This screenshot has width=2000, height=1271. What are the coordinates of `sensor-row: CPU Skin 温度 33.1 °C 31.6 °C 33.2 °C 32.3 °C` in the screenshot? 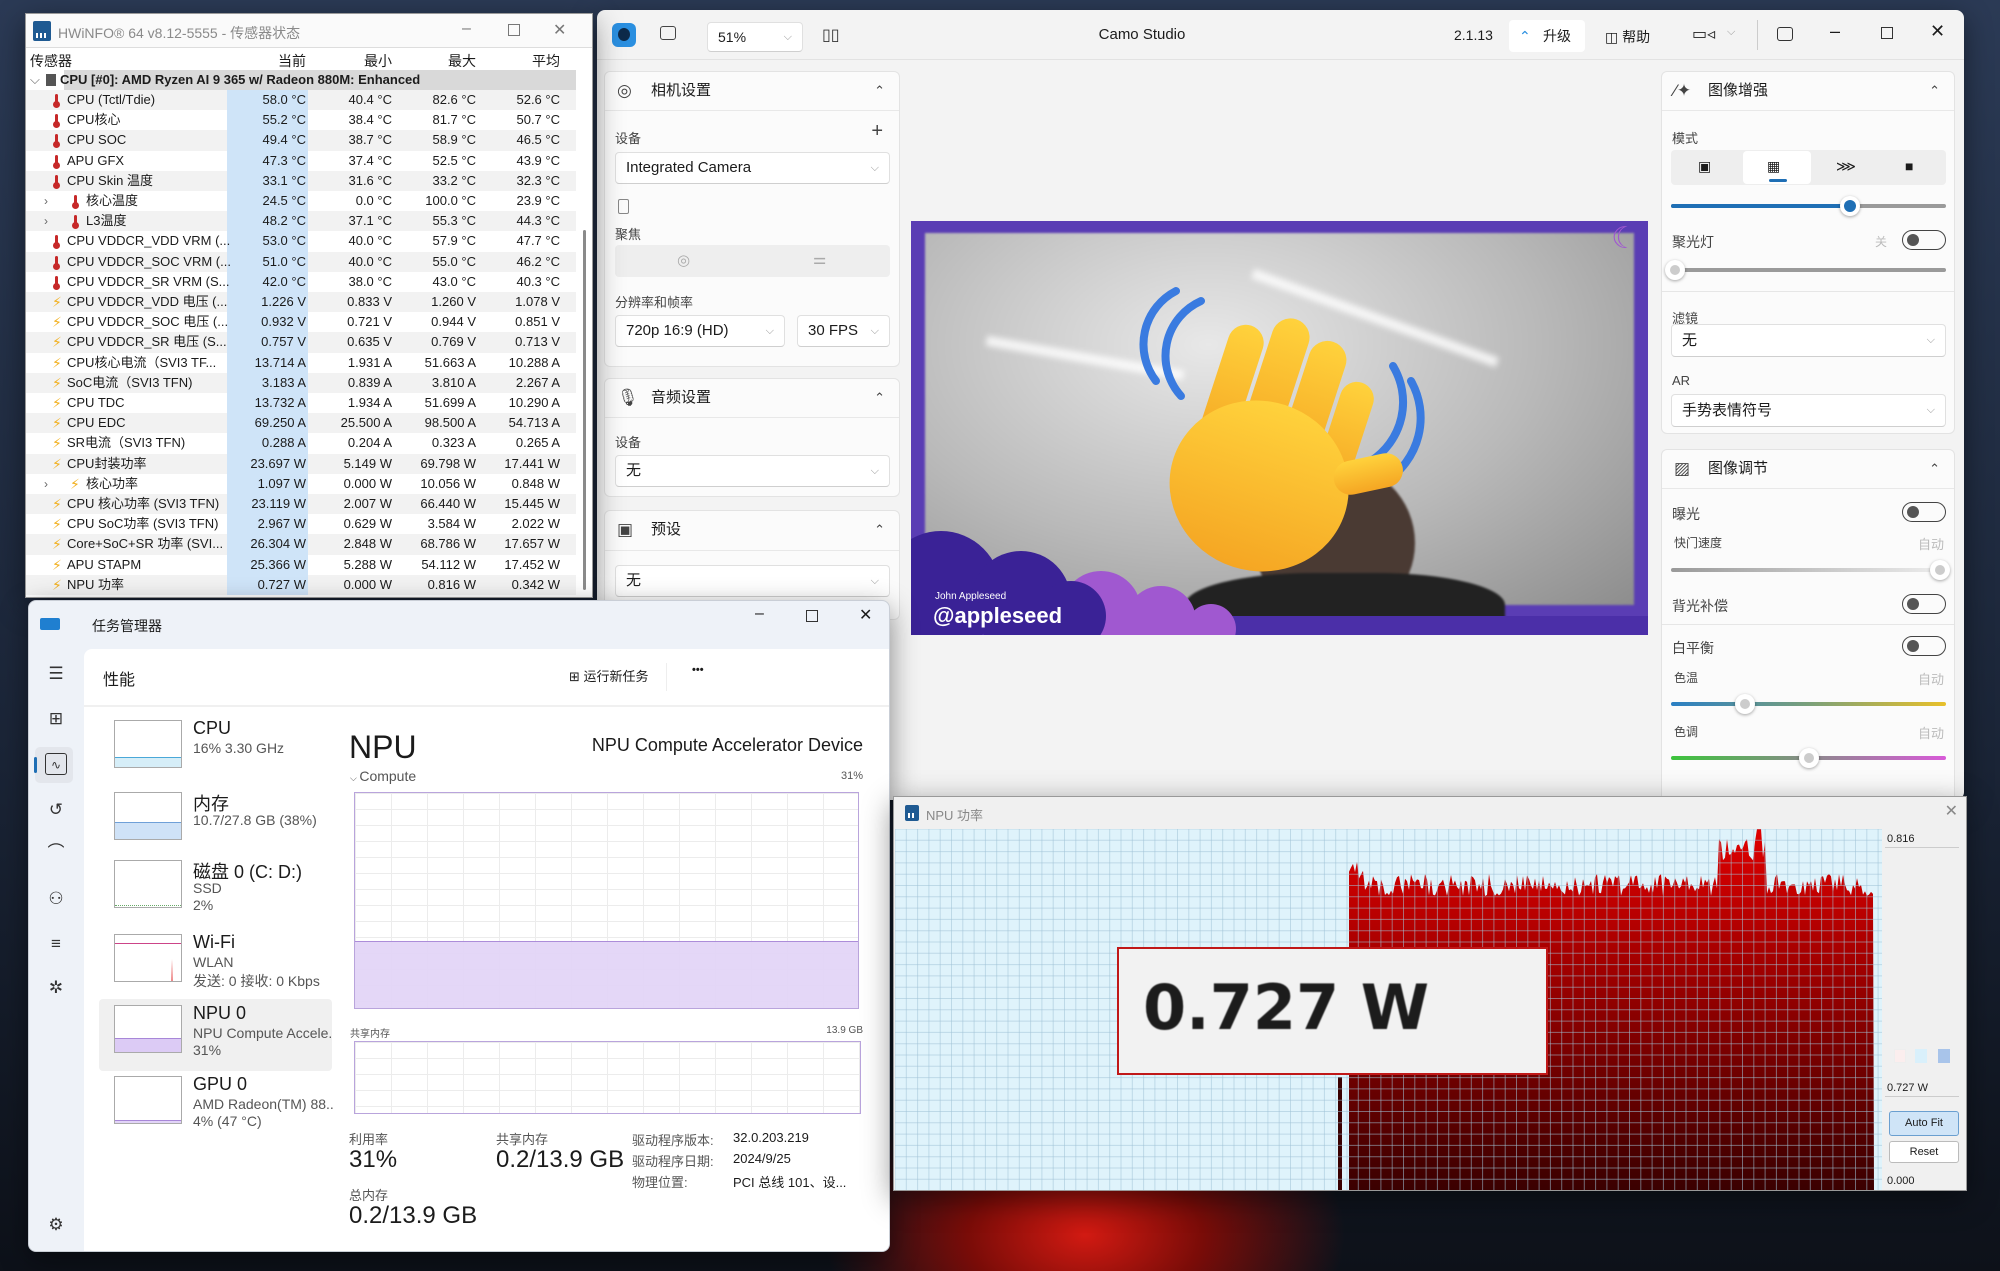 It's located at (301, 180).